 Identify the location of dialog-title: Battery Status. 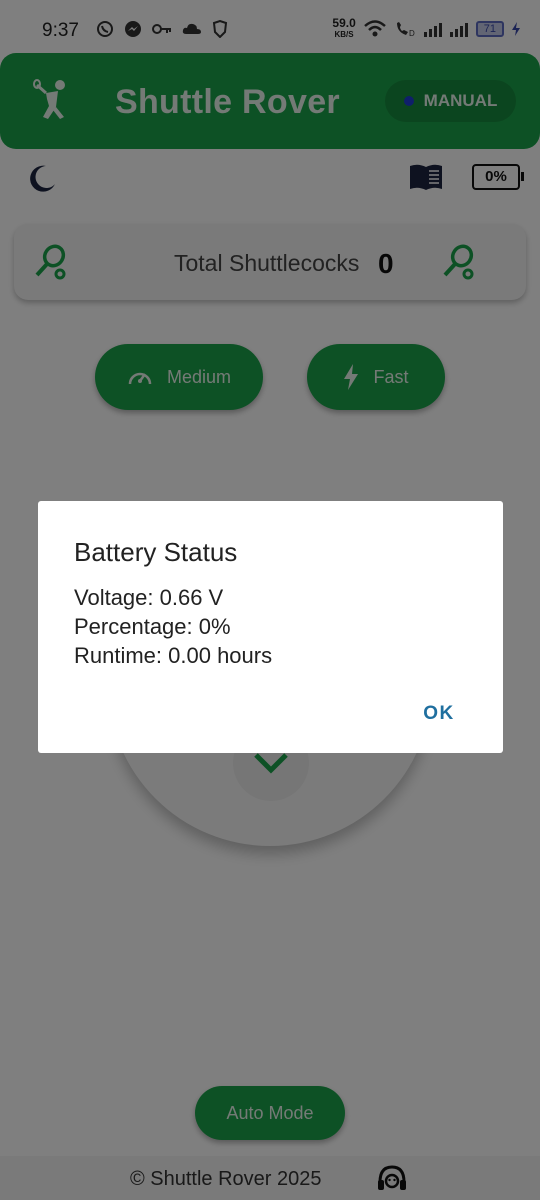
(156, 552).